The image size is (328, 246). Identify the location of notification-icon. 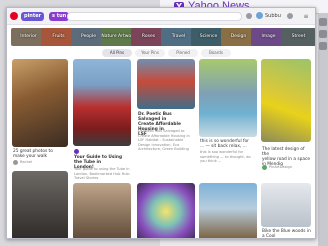
(249, 16).